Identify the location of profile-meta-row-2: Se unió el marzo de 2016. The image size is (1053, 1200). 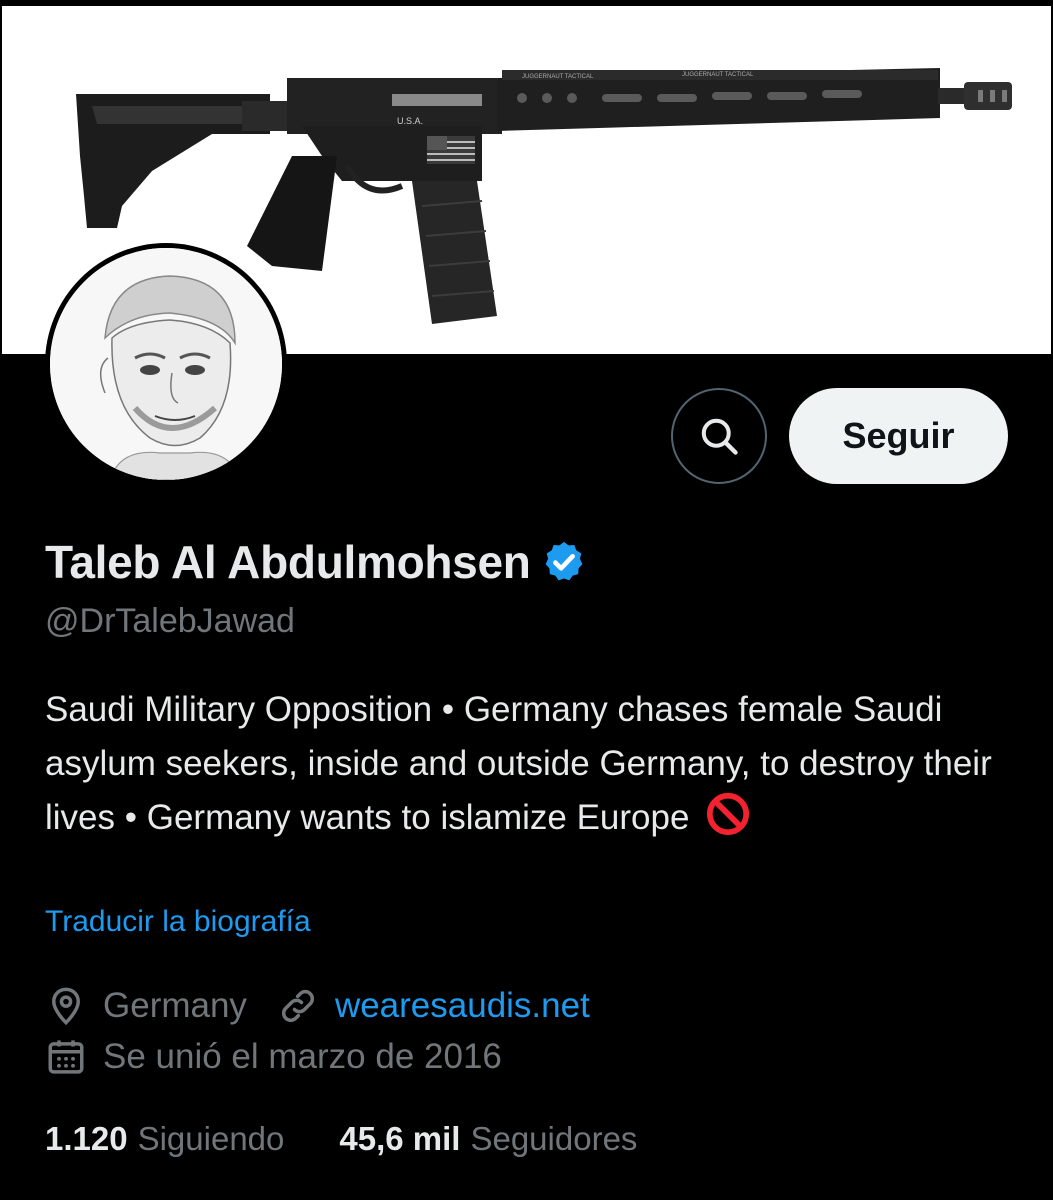
(273, 1057).